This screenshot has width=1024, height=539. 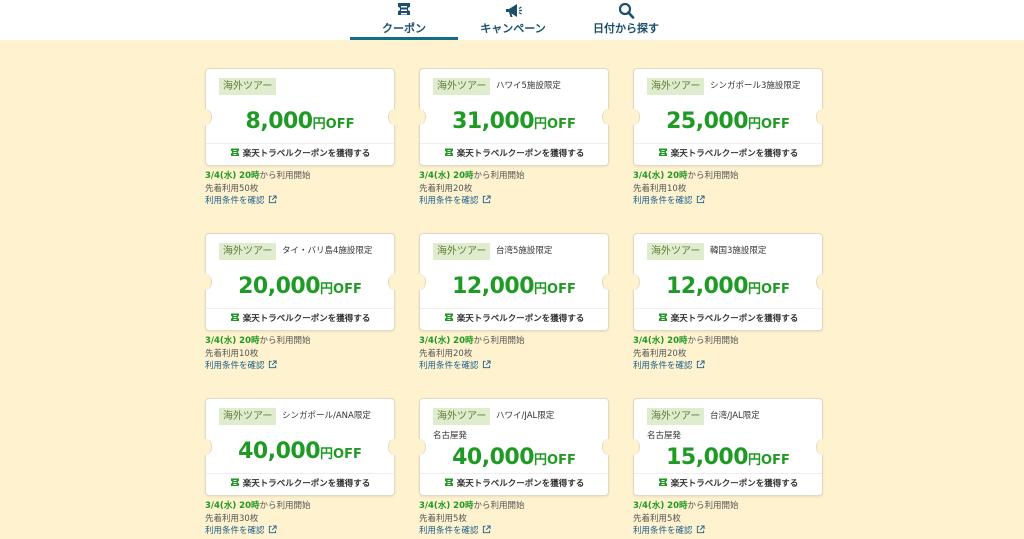 I want to click on tab-campaign: キャンペーン, so click(x=513, y=20).